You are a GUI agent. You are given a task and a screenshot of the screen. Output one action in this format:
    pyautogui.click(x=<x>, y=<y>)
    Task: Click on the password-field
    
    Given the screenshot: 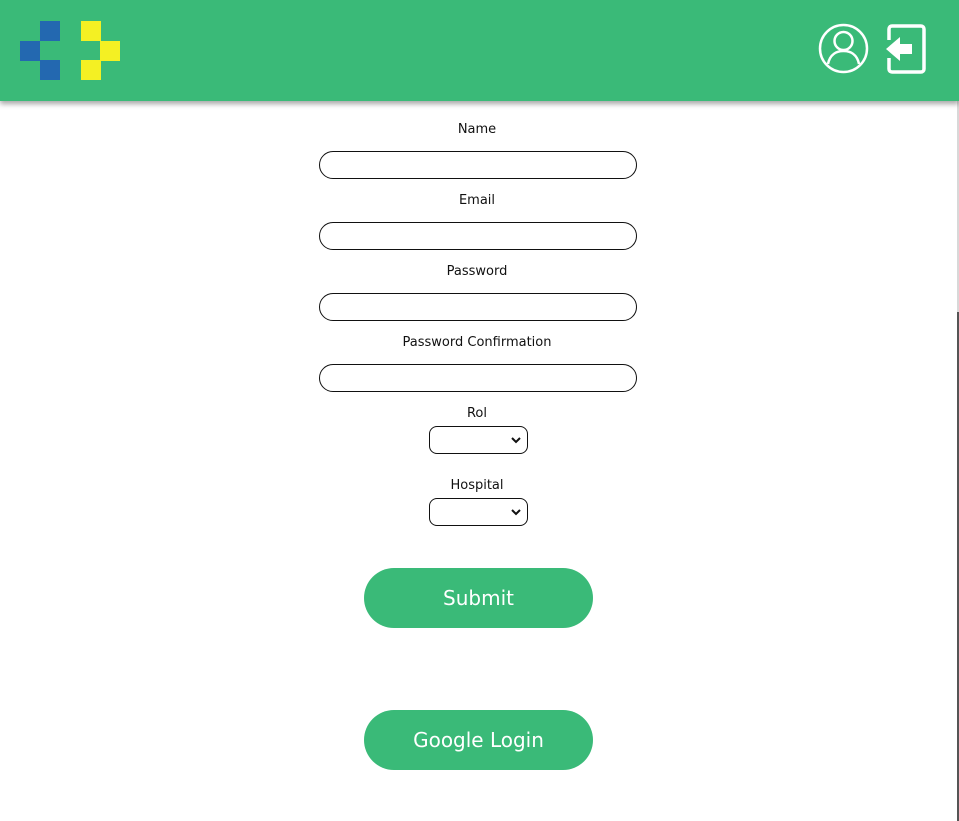 What is the action you would take?
    pyautogui.click(x=478, y=307)
    